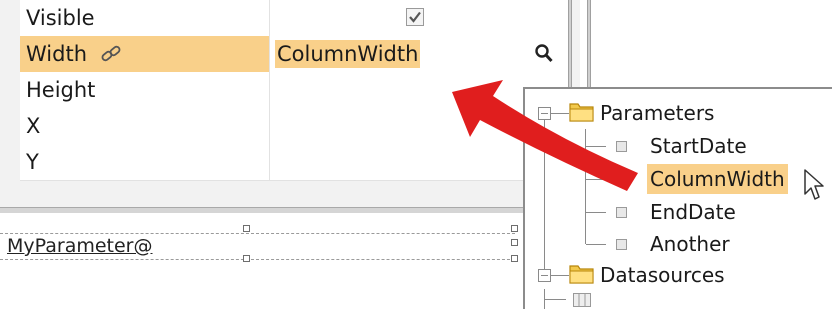 The height and width of the screenshot is (309, 832). What do you see at coordinates (145, 18) in the screenshot?
I see `property-name: Visible` at bounding box center [145, 18].